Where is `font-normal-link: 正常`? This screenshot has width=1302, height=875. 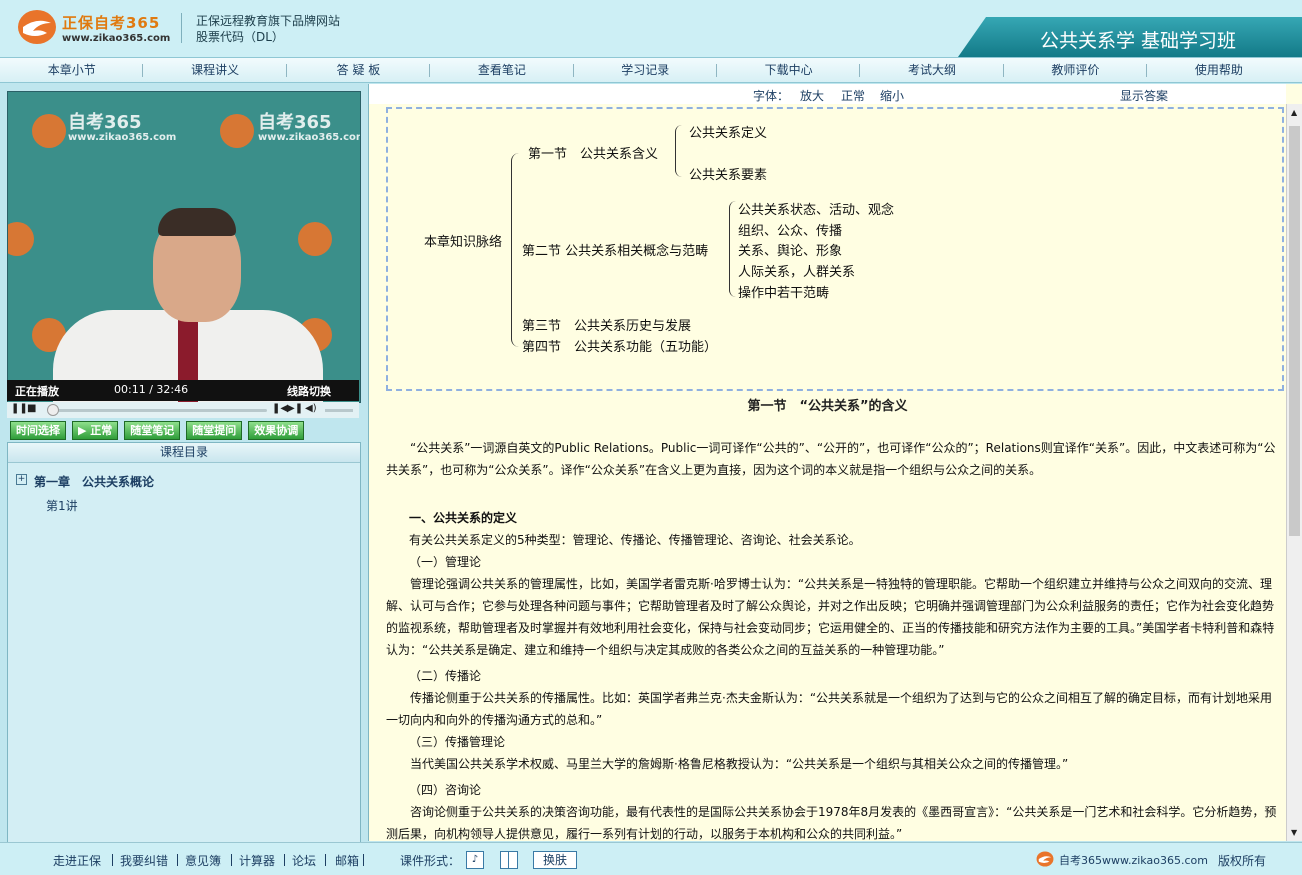 font-normal-link: 正常 is located at coordinates (853, 95).